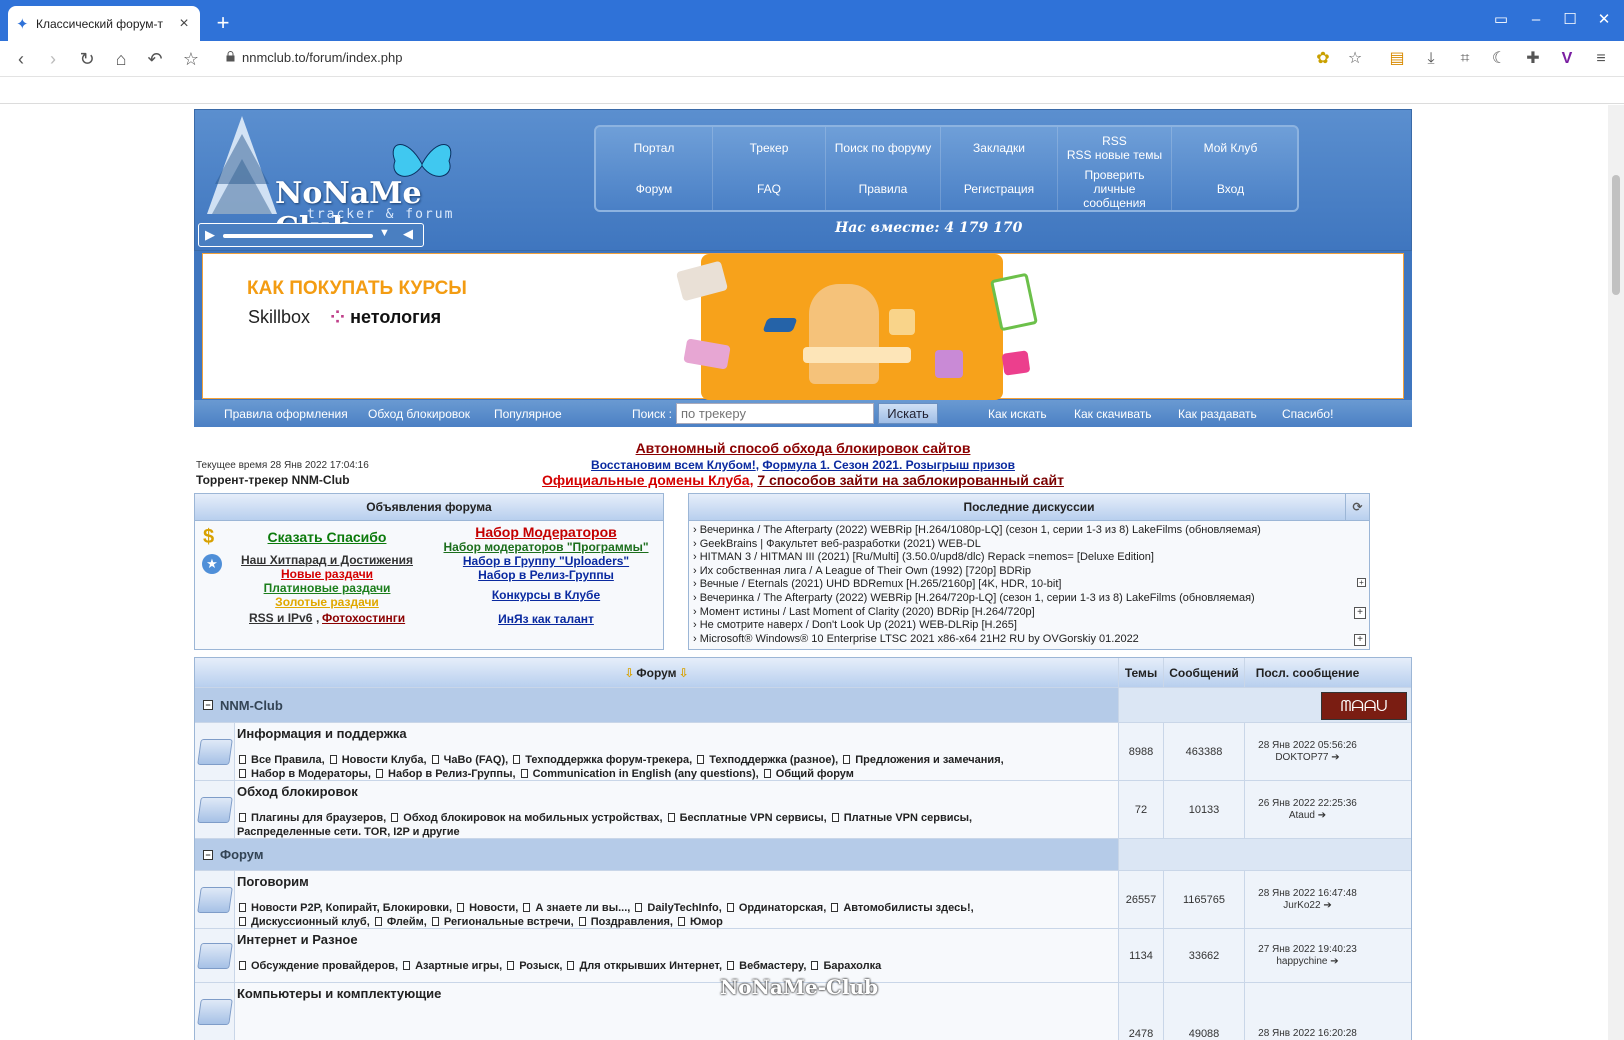  I want to click on subforum-link: Для открывших Интернет, so click(649, 966).